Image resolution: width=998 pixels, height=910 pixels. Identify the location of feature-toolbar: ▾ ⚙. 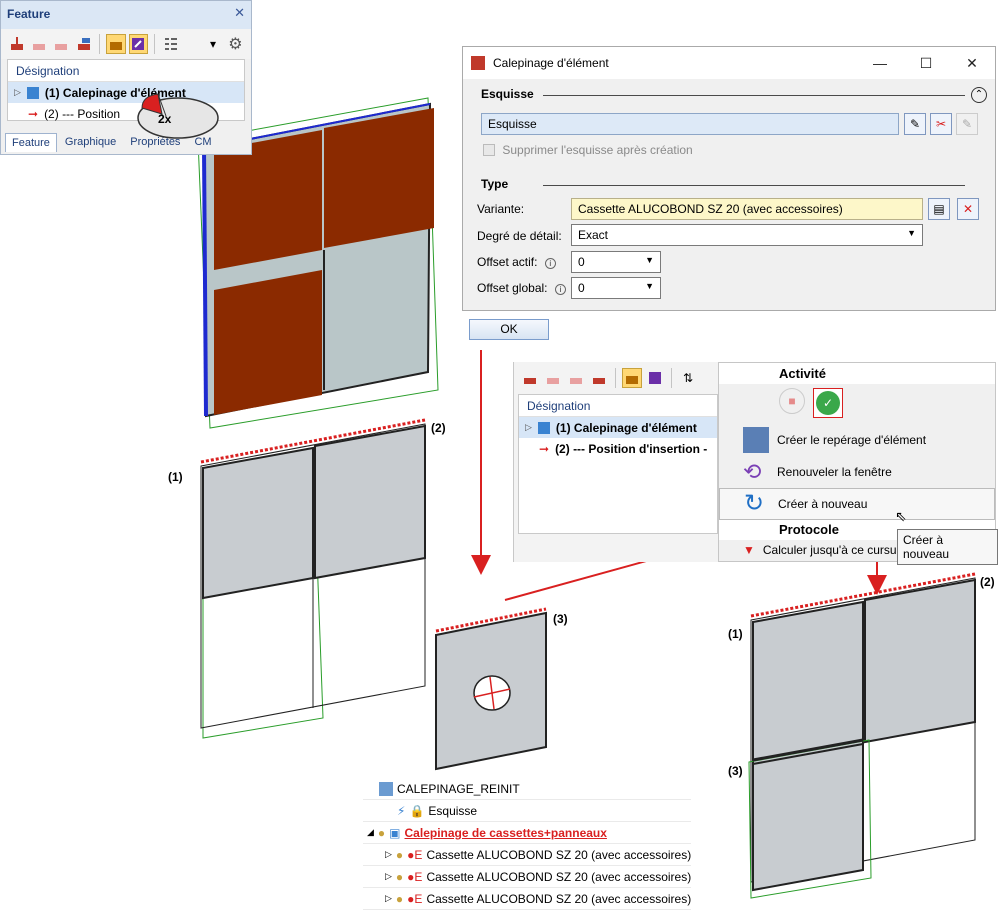
(126, 44).